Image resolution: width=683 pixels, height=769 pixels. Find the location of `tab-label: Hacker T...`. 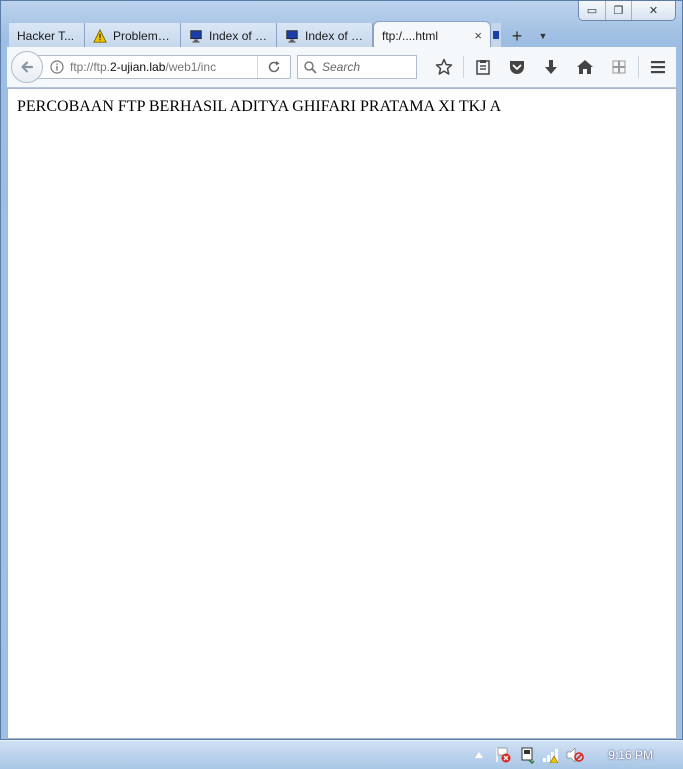

tab-label: Hacker T... is located at coordinates (46, 36).